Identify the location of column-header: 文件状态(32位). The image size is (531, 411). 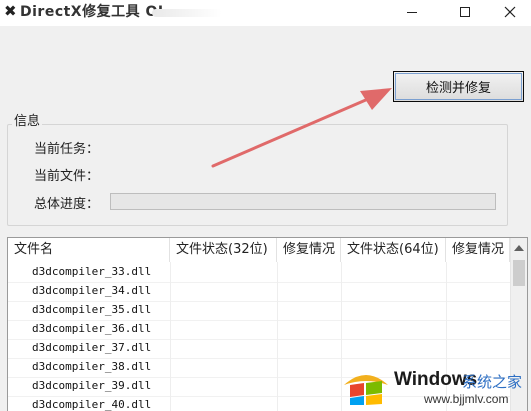
(223, 250).